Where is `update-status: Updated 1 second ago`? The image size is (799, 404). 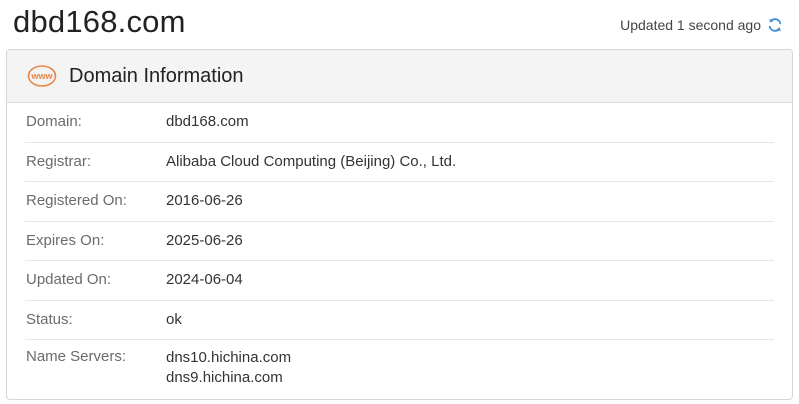 update-status: Updated 1 second ago is located at coordinates (701, 25).